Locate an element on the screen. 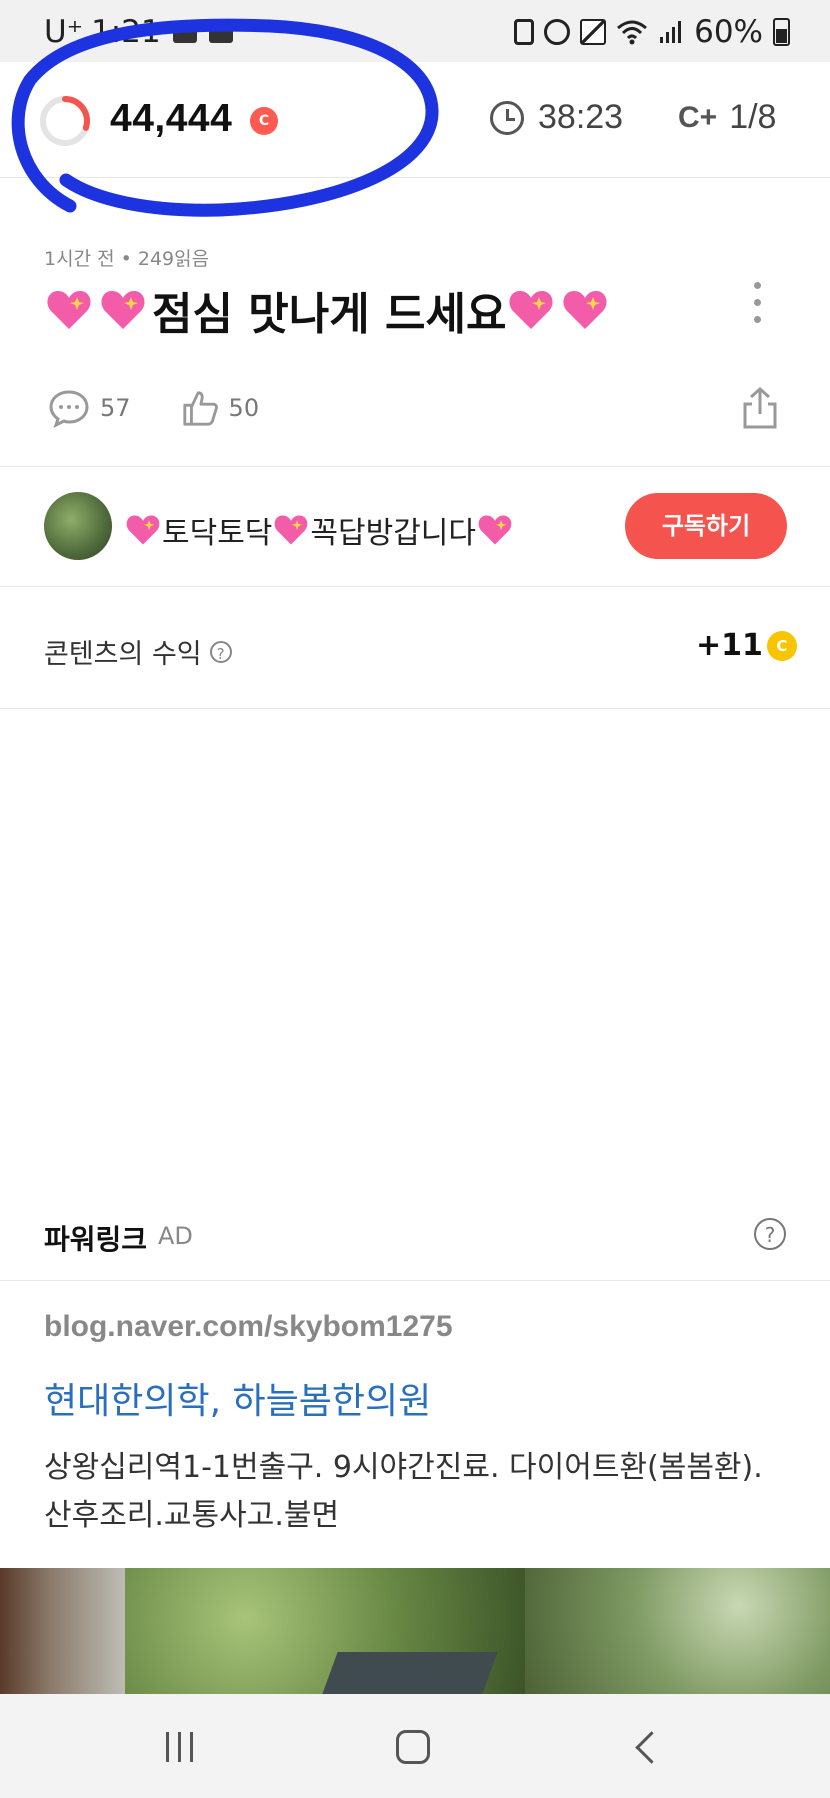  progress-ring is located at coordinates (65, 121).